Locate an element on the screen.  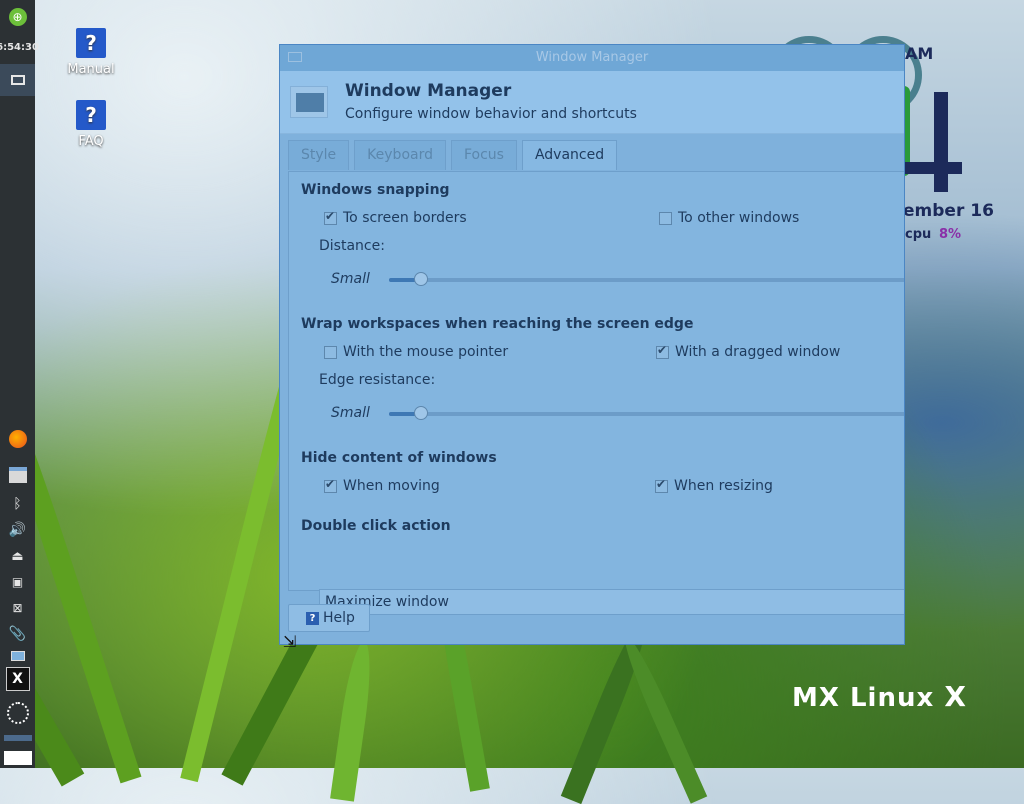
section-windows-snapping: Windows snapping is located at coordinates (375, 190).